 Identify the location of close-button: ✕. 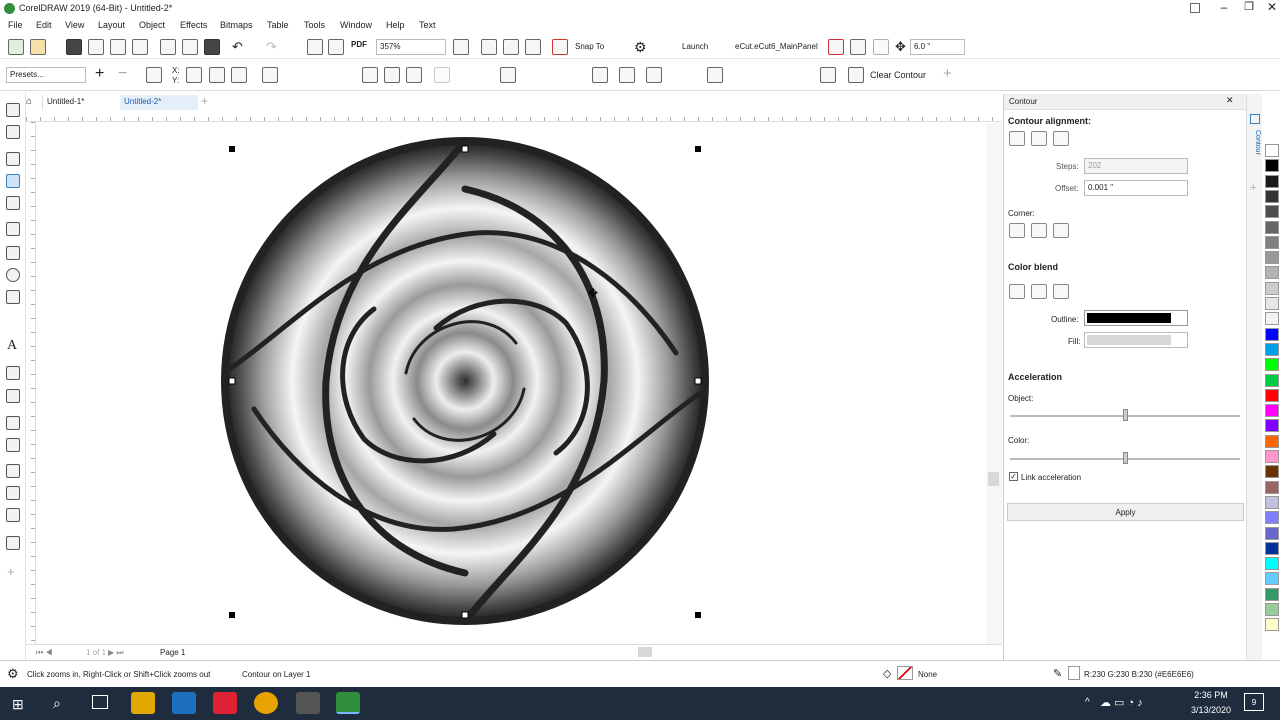
(1272, 8).